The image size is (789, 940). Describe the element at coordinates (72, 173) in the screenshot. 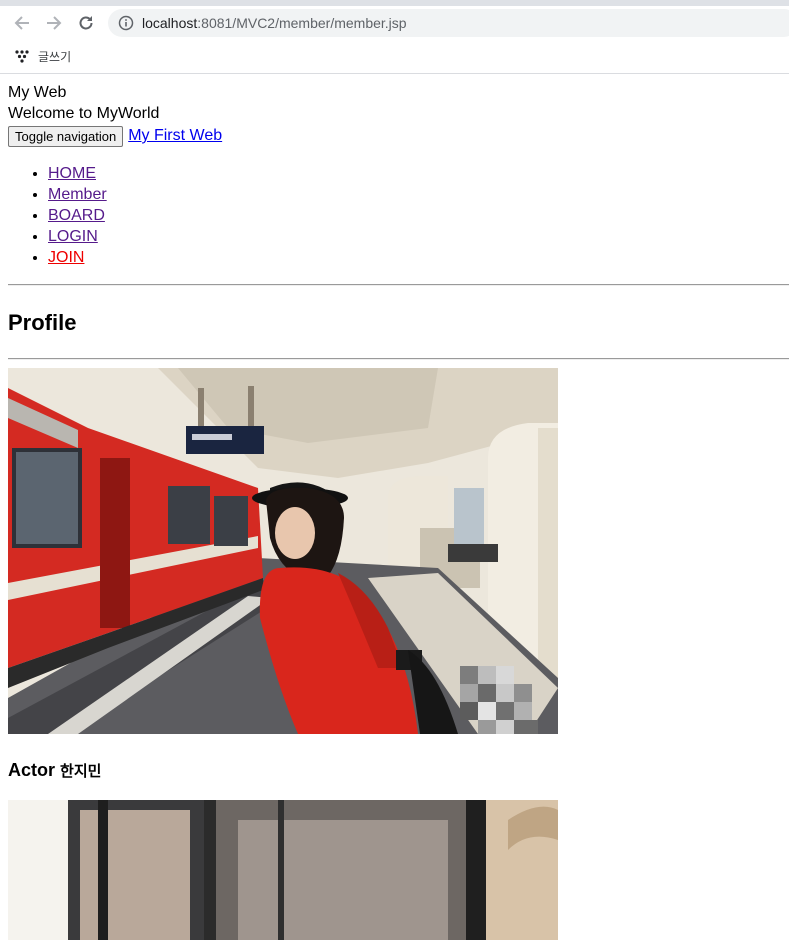

I see `nav-link-home: HOME` at that location.